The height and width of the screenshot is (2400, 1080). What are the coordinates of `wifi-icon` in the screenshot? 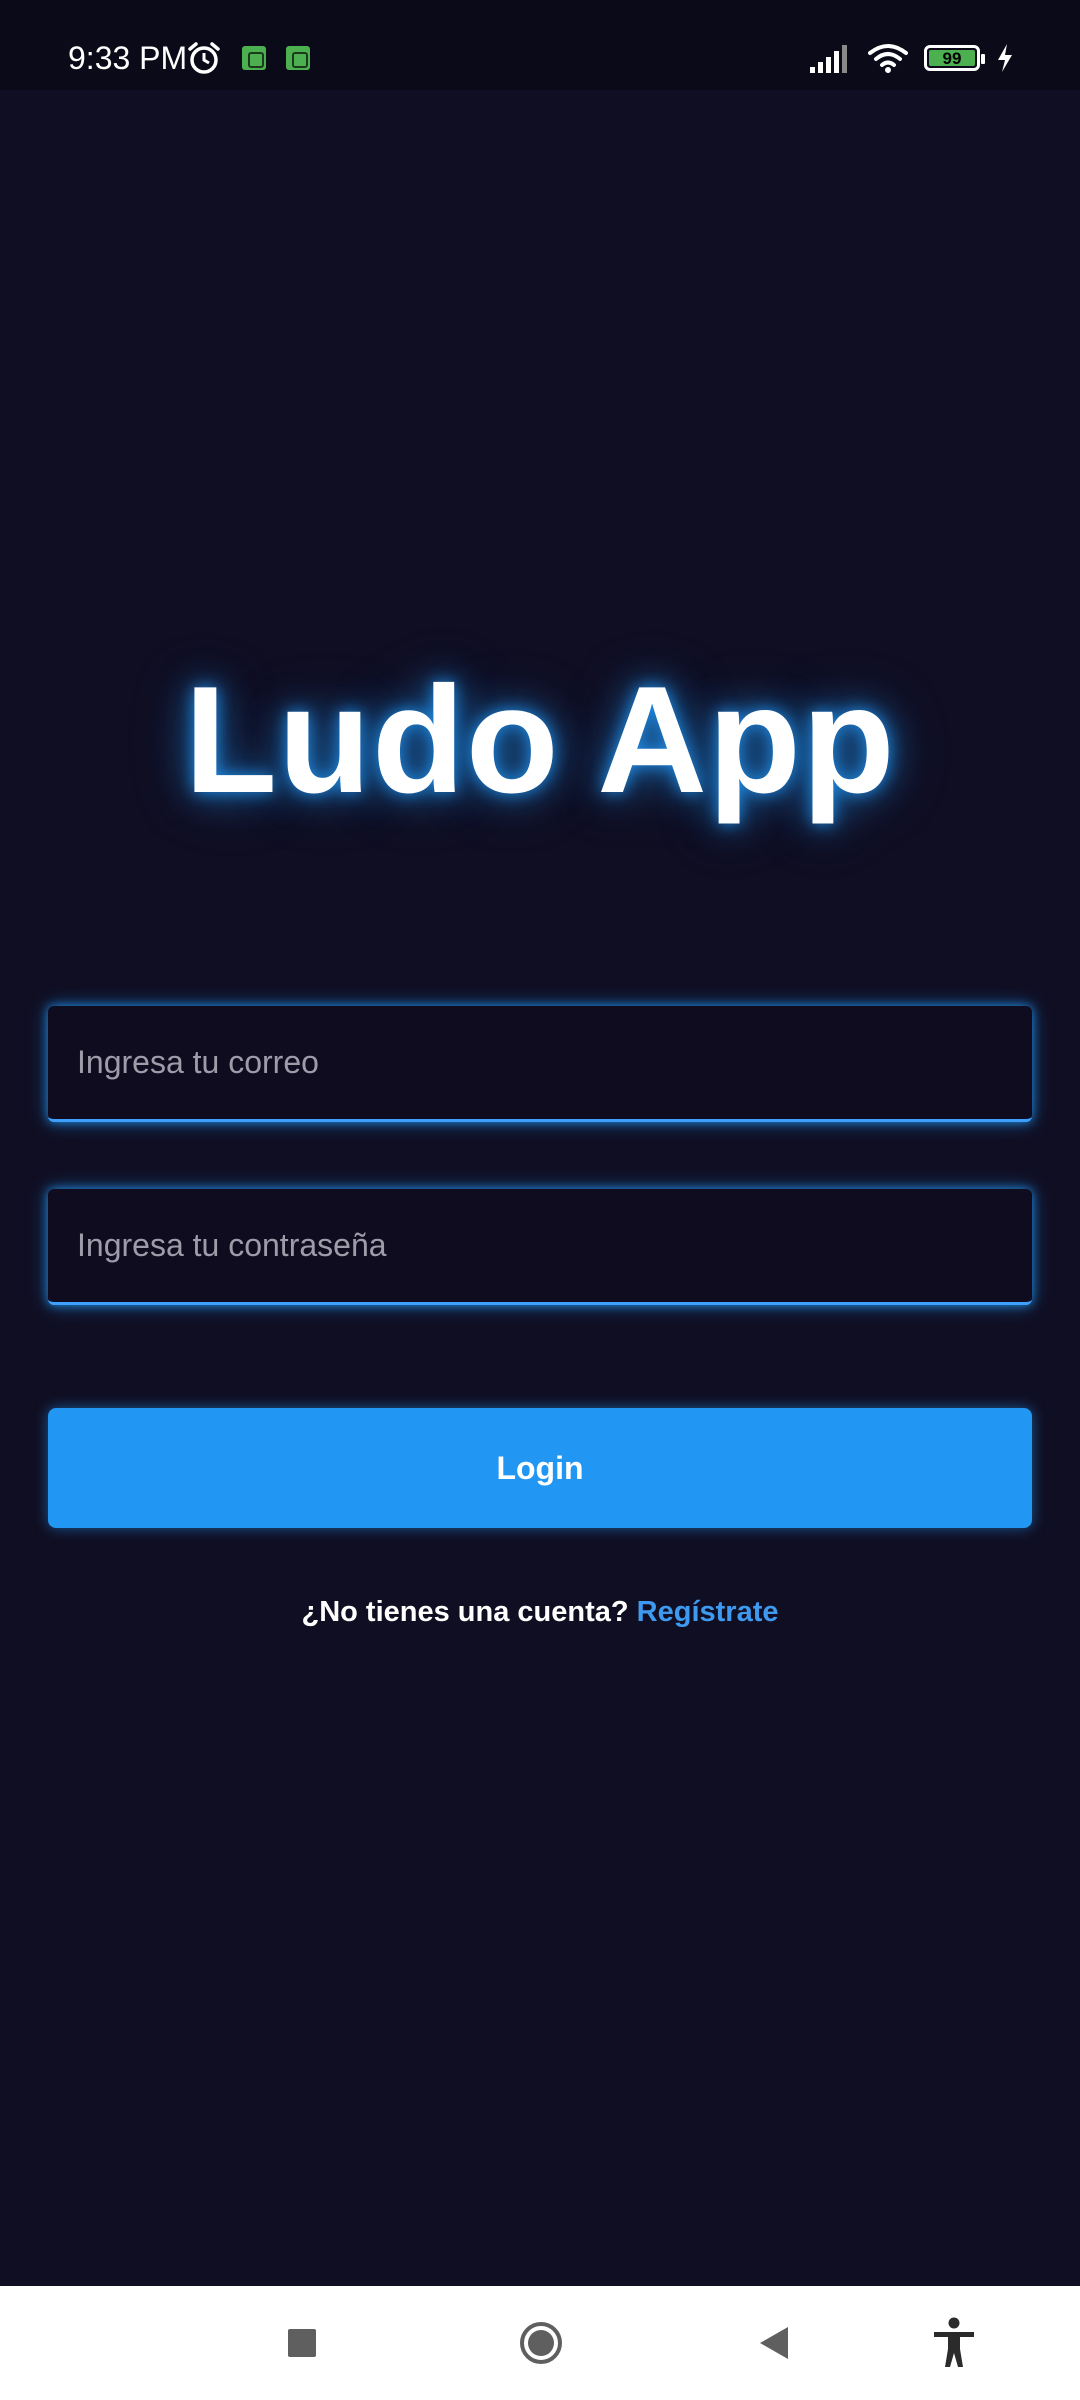 It's located at (888, 58).